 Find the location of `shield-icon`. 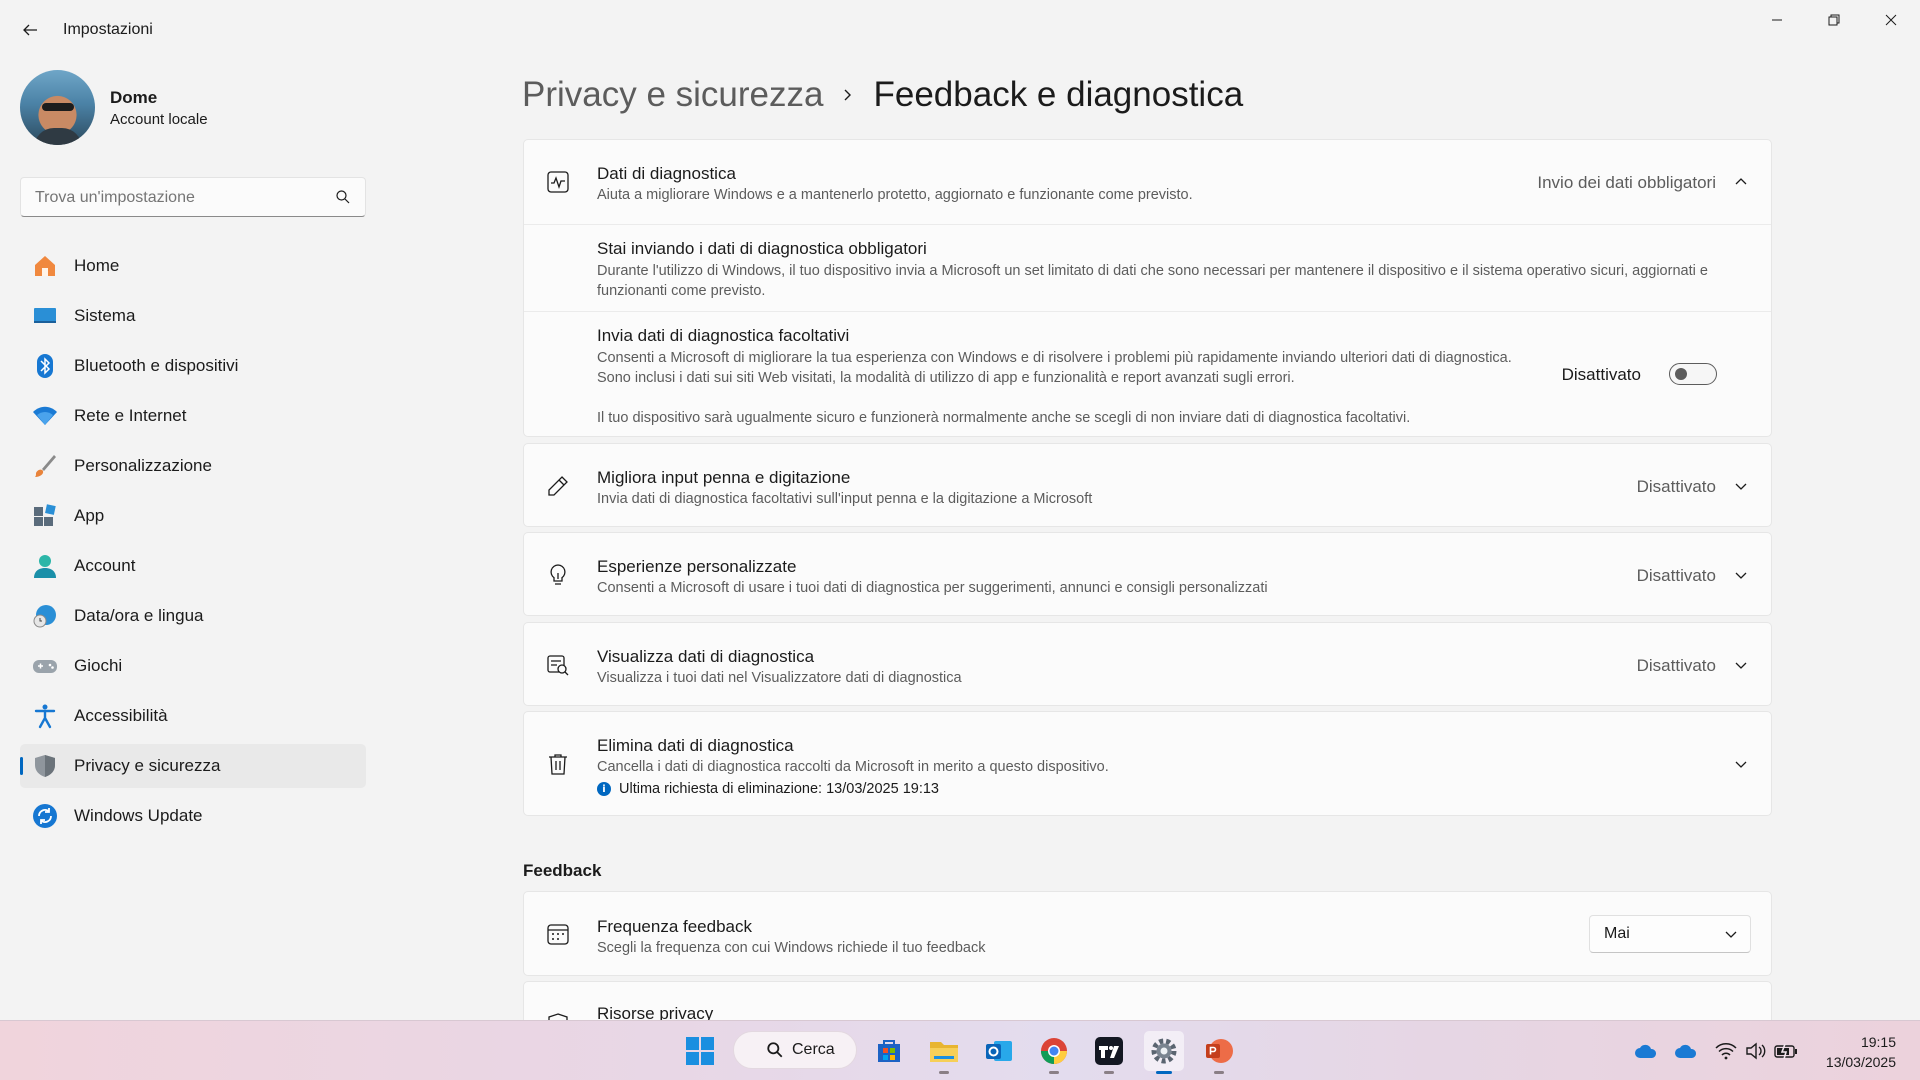

shield-icon is located at coordinates (45, 766).